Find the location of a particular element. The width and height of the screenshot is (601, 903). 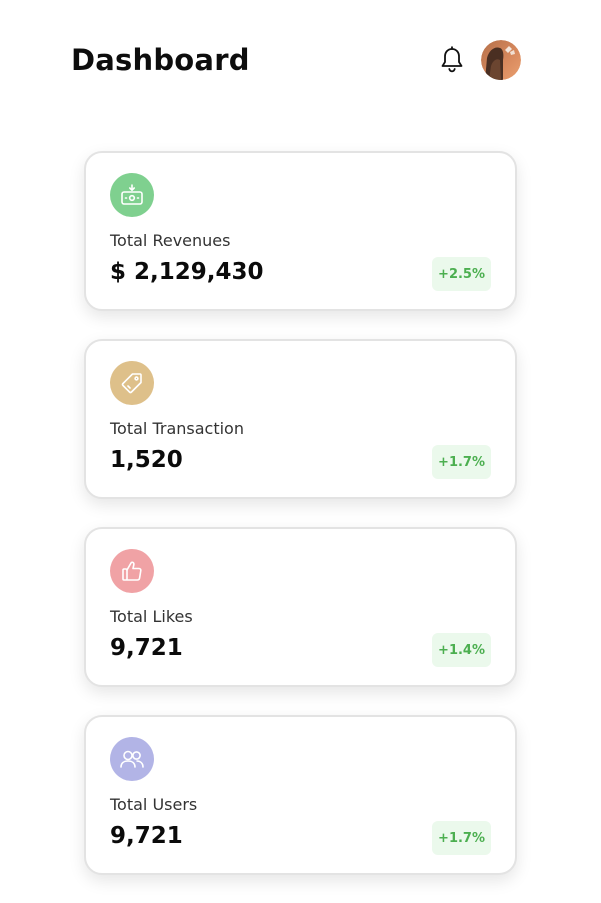

money-icon is located at coordinates (132, 195).